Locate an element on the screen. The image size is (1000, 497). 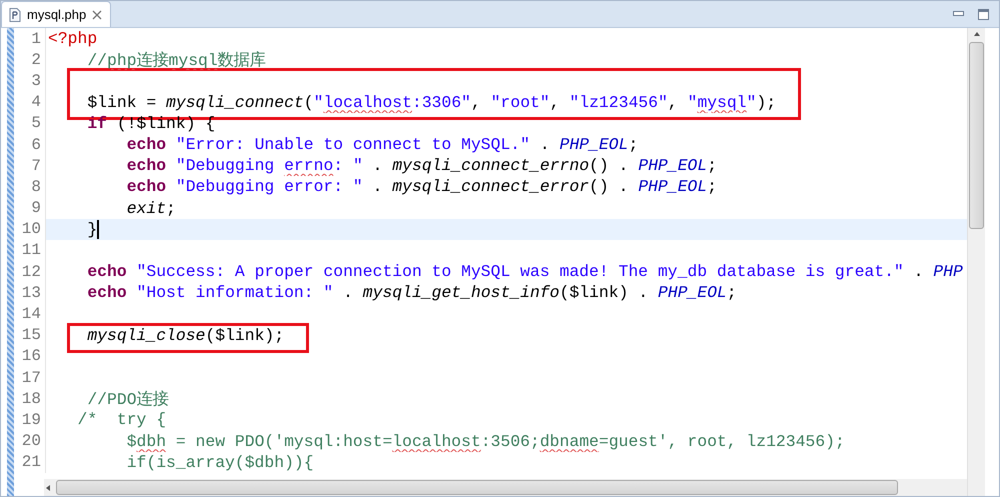
code-line: <?php is located at coordinates (73, 38).